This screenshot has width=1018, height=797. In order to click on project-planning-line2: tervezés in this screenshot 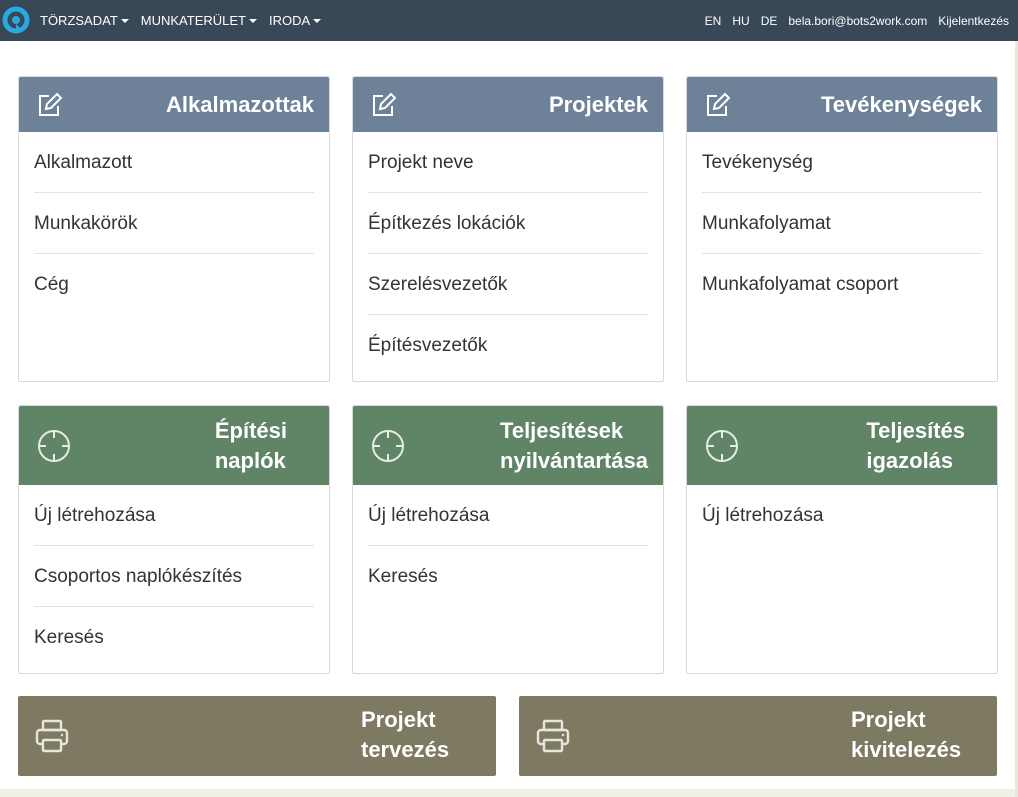, I will do `click(405, 749)`.